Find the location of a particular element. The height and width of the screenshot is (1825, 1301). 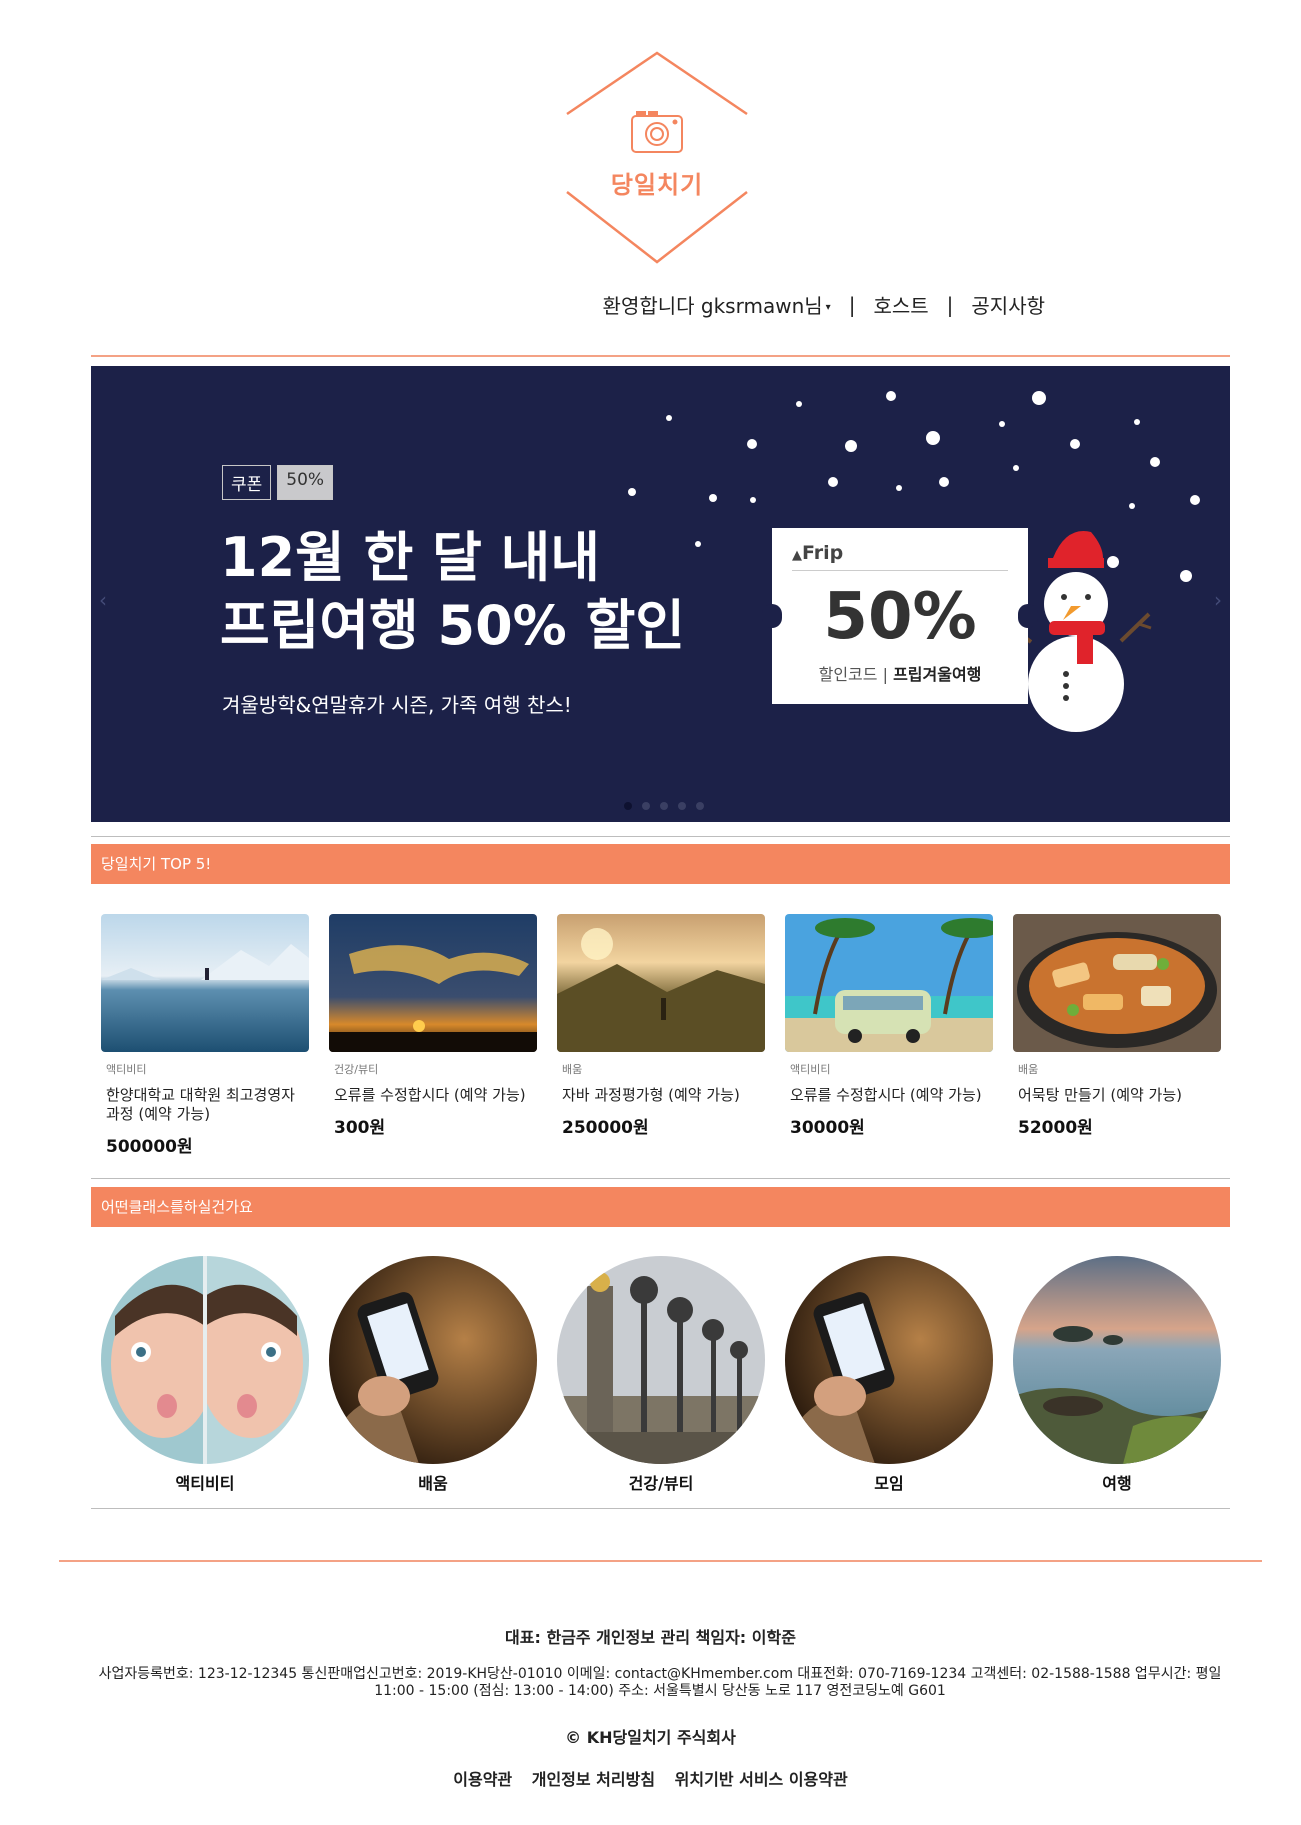

logo-diamond-icon is located at coordinates (657, 157).